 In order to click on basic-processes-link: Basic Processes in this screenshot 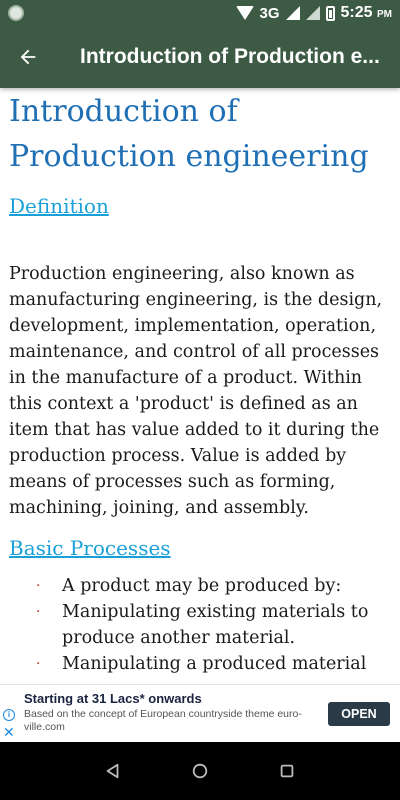, I will do `click(90, 548)`.